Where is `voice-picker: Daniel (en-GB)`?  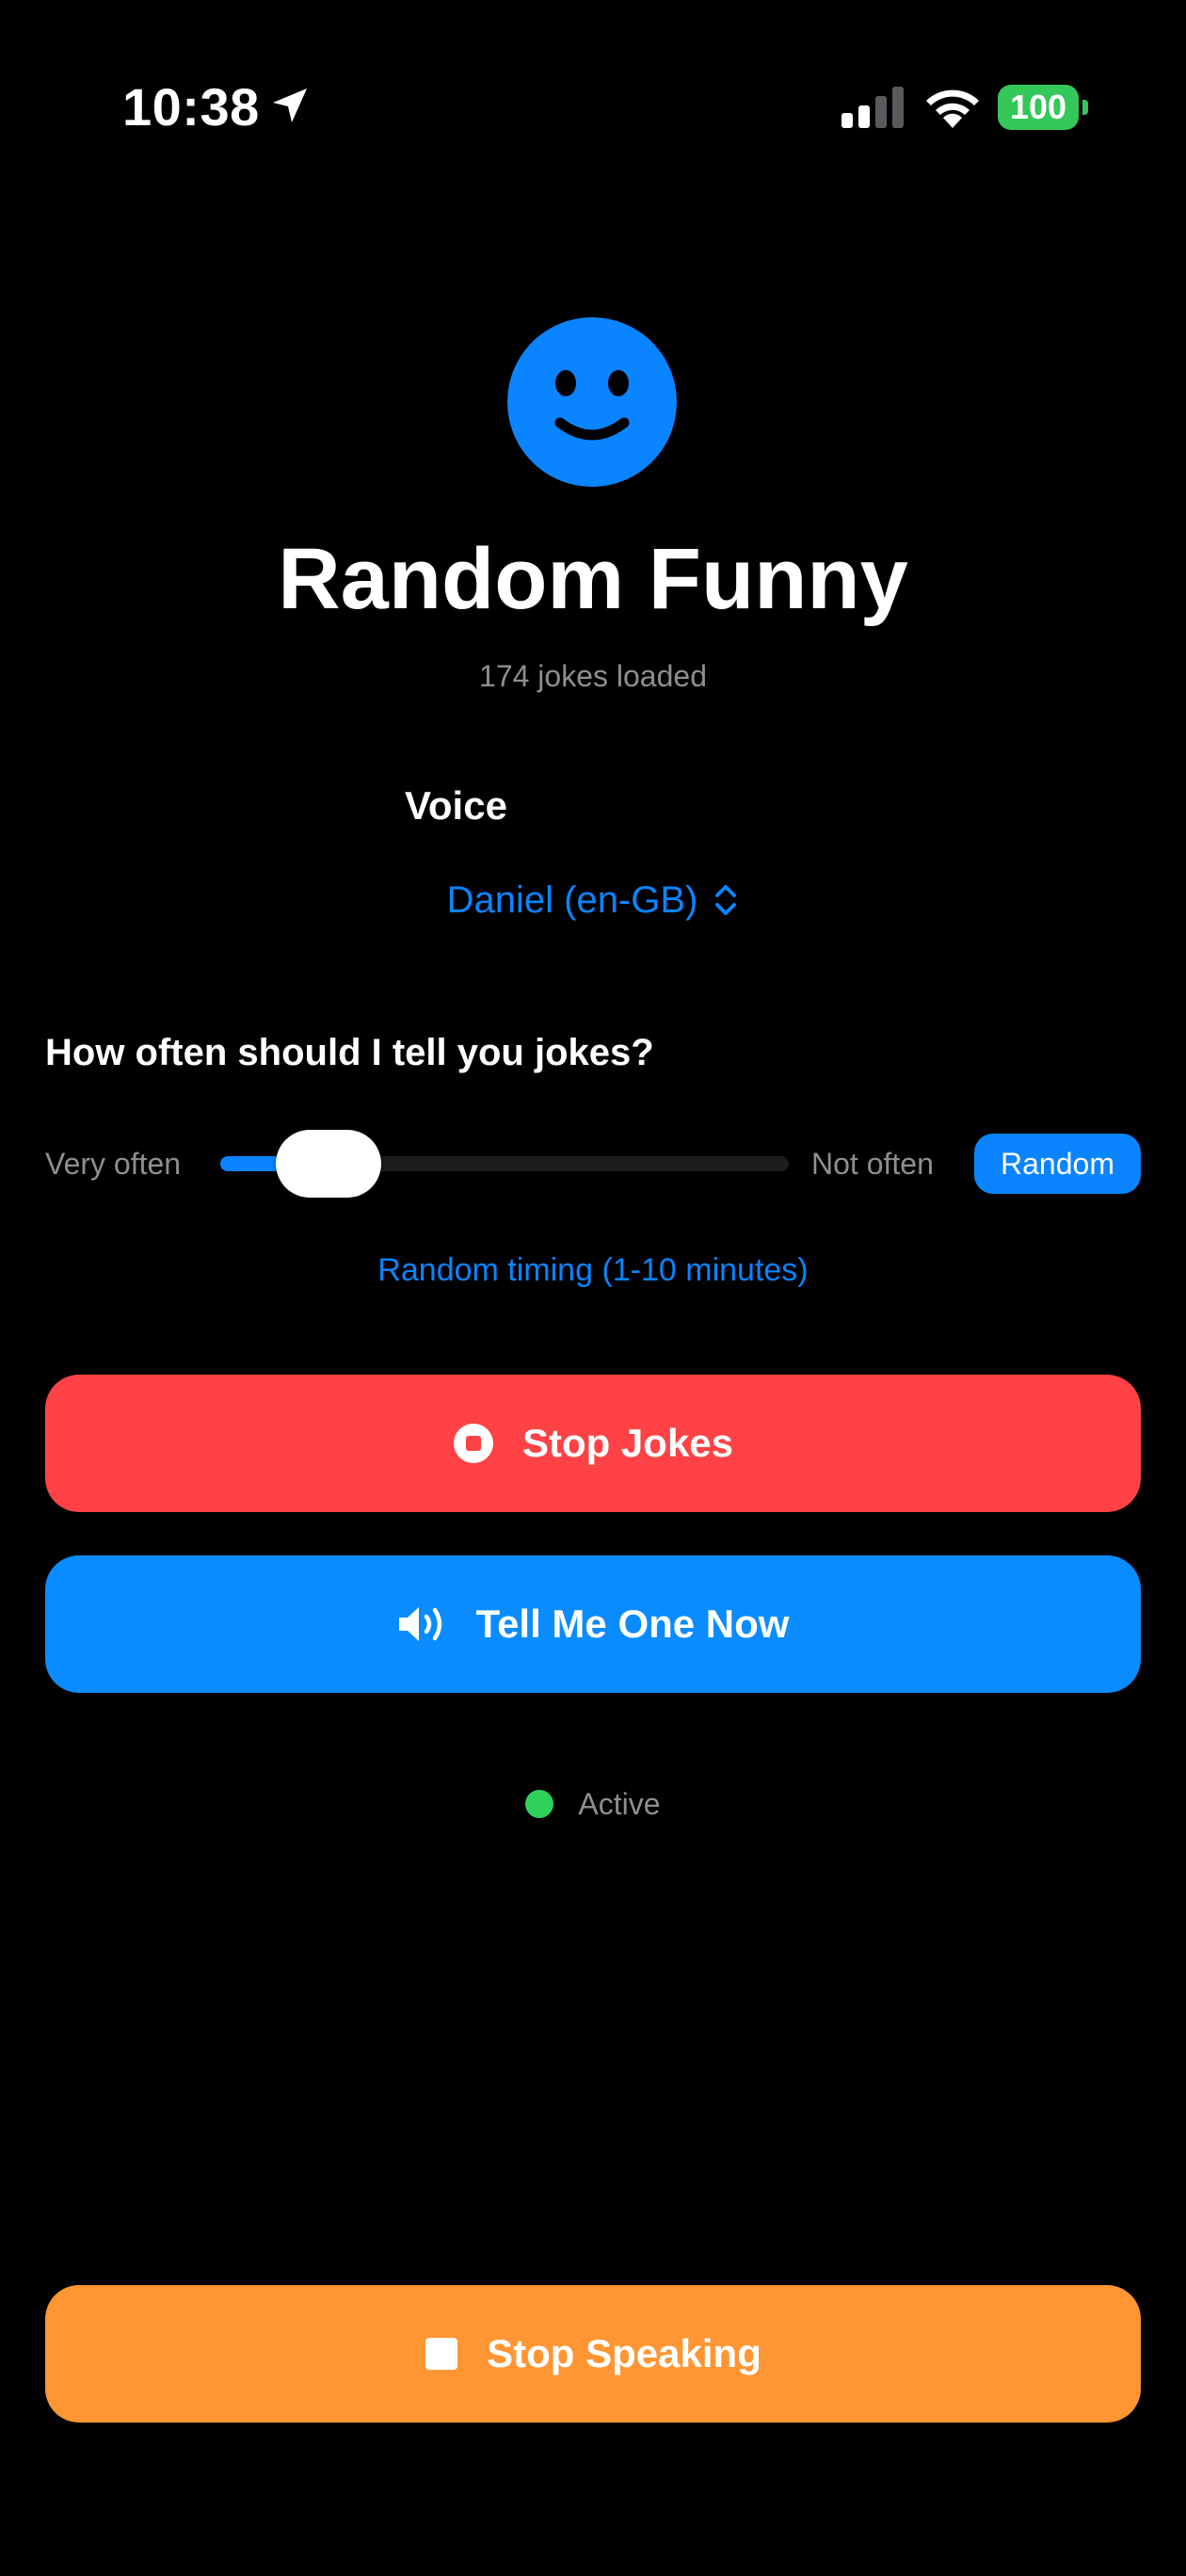
voice-picker: Daniel (en-GB) is located at coordinates (593, 900).